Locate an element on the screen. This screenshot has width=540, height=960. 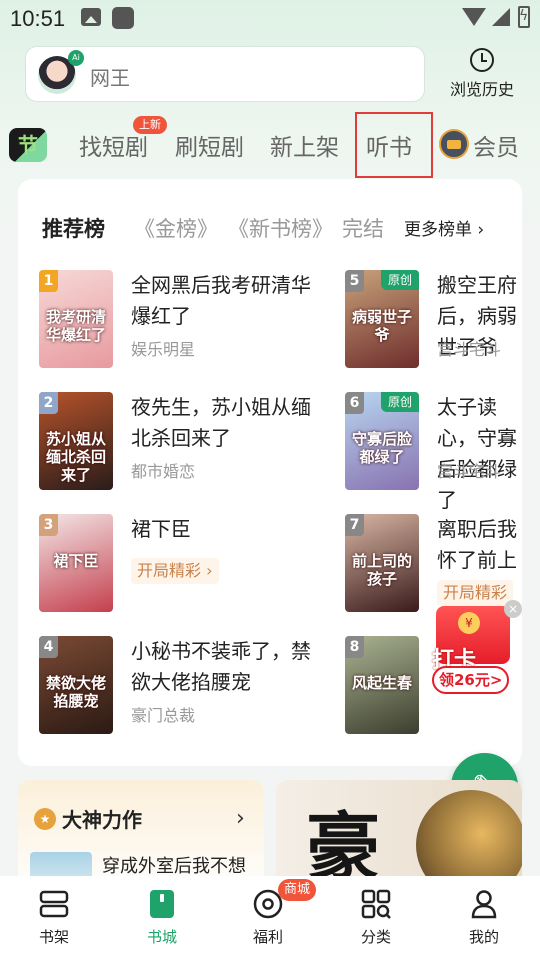
status-bar: 10:51 is located at coordinates (270, 19).